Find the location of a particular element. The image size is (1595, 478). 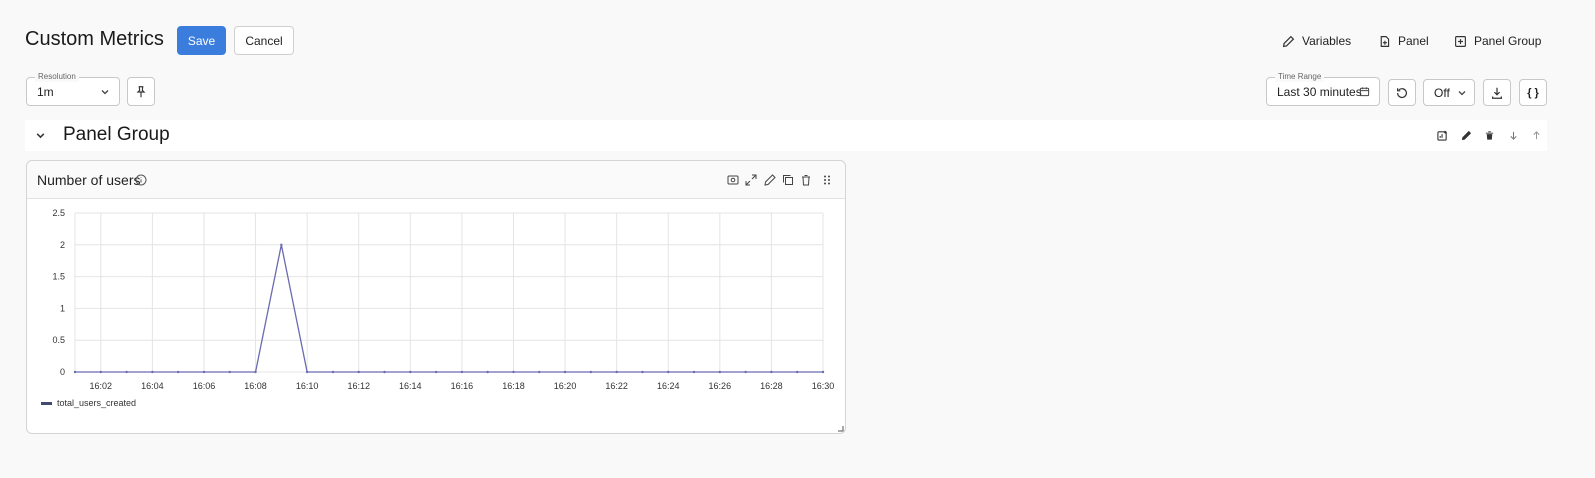

panel-label: Panel is located at coordinates (1413, 41).